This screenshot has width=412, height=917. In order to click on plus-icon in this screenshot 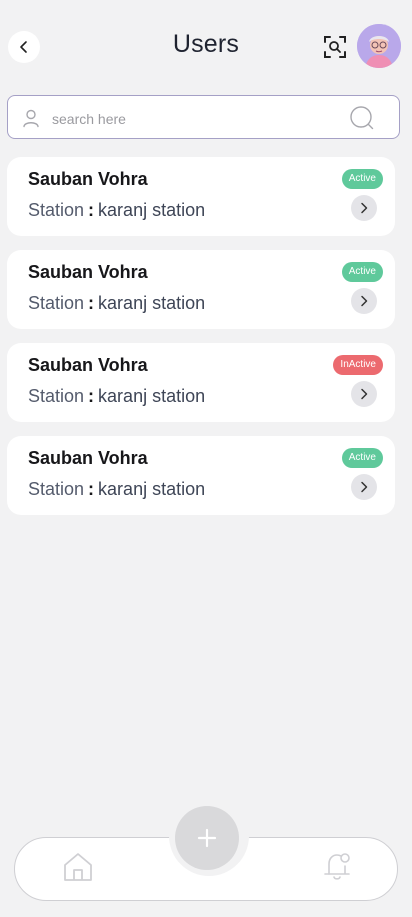, I will do `click(207, 838)`.